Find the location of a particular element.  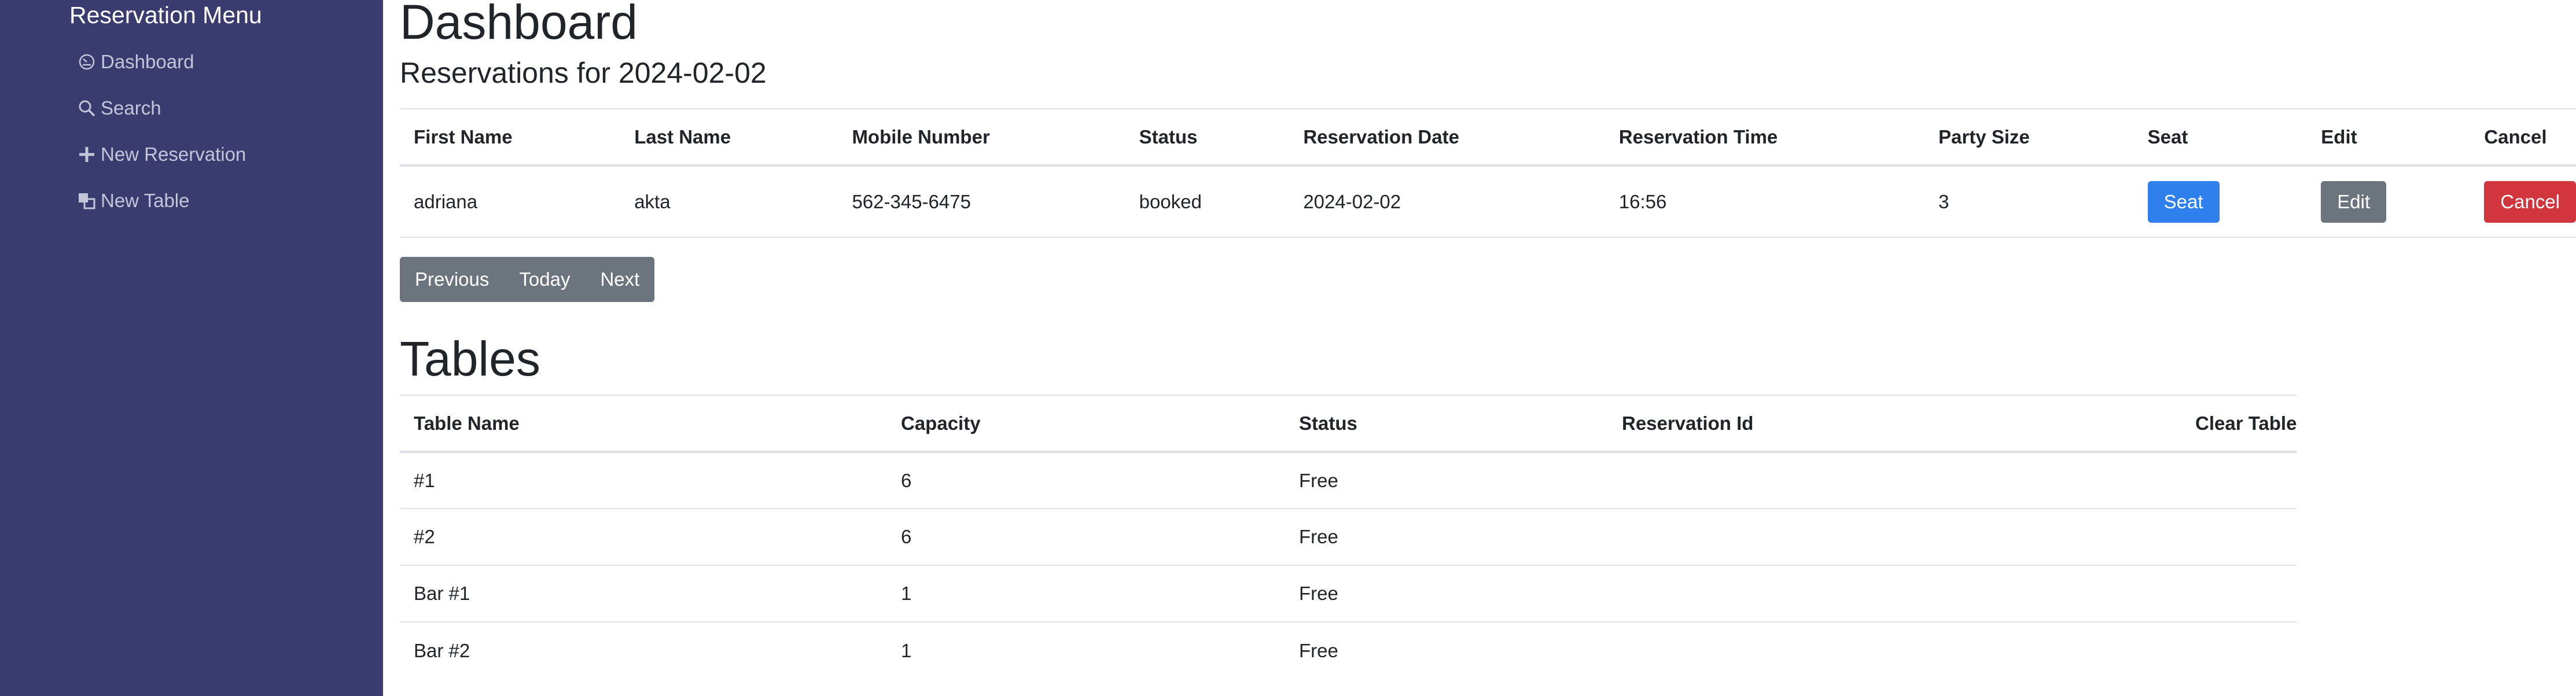

table-name-cell: #1 is located at coordinates (424, 480).